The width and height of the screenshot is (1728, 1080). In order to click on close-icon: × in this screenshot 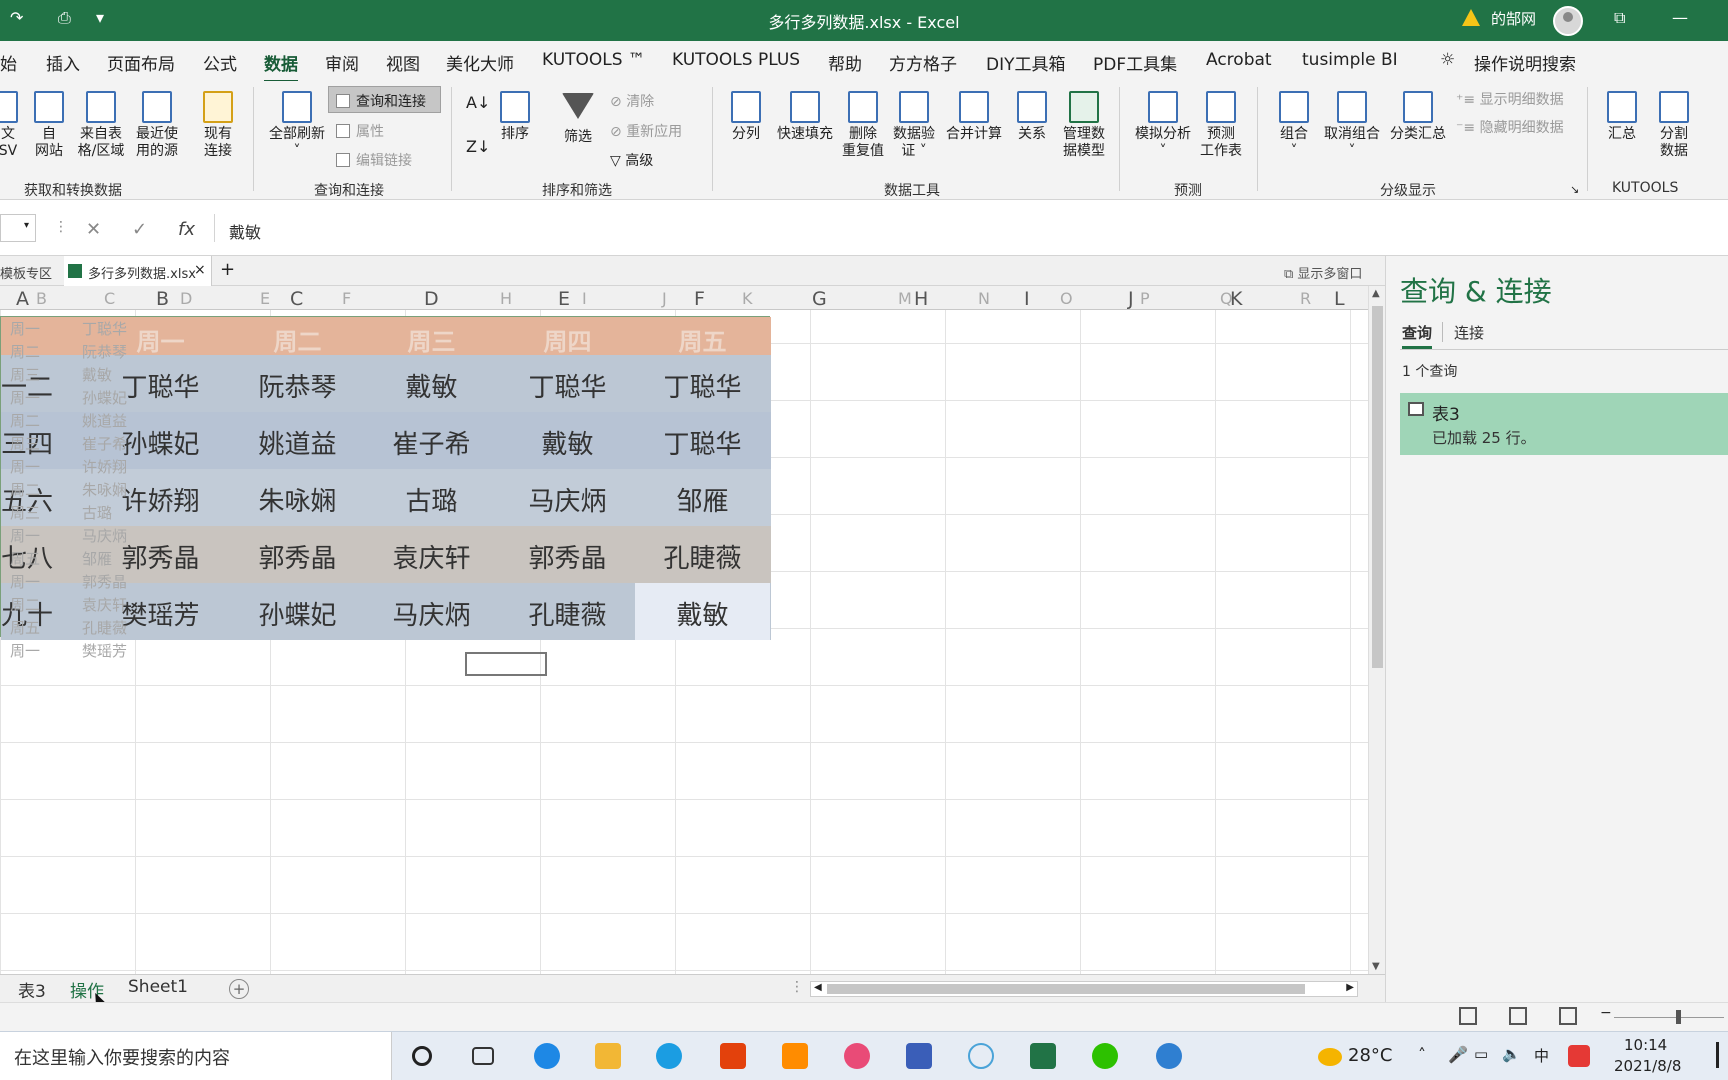, I will do `click(200, 270)`.